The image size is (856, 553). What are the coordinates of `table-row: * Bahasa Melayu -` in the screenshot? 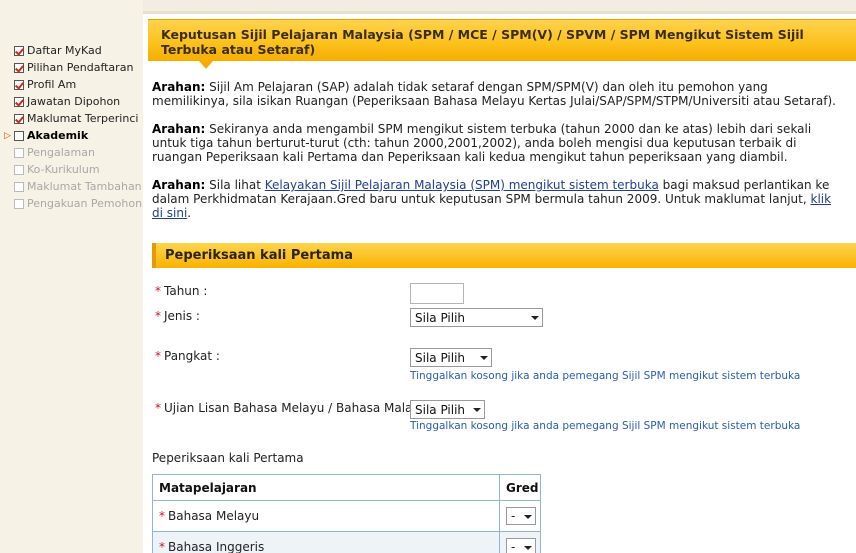 It's located at (346, 516).